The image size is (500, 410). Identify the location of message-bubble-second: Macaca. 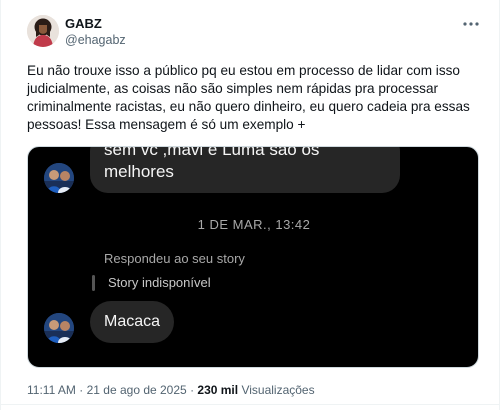
(132, 322).